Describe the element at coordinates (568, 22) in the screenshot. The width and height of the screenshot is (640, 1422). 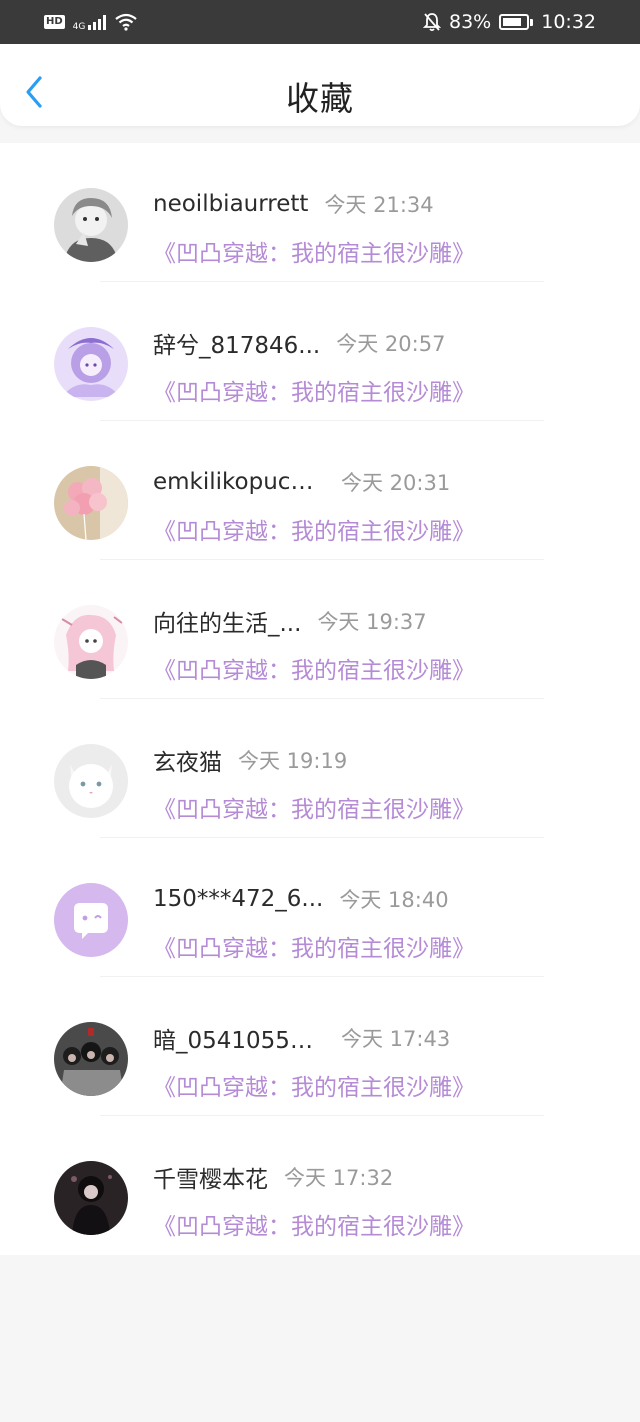
I see `clock: 10:32` at that location.